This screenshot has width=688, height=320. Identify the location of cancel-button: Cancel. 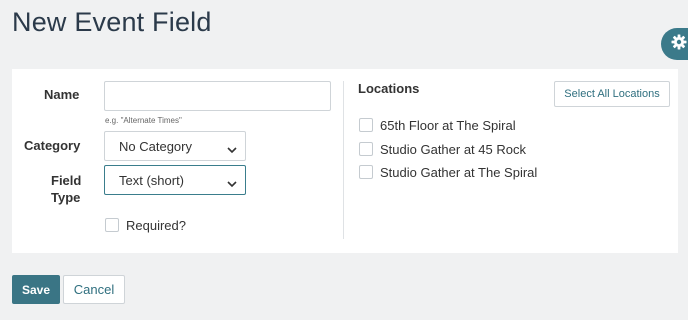
(94, 289).